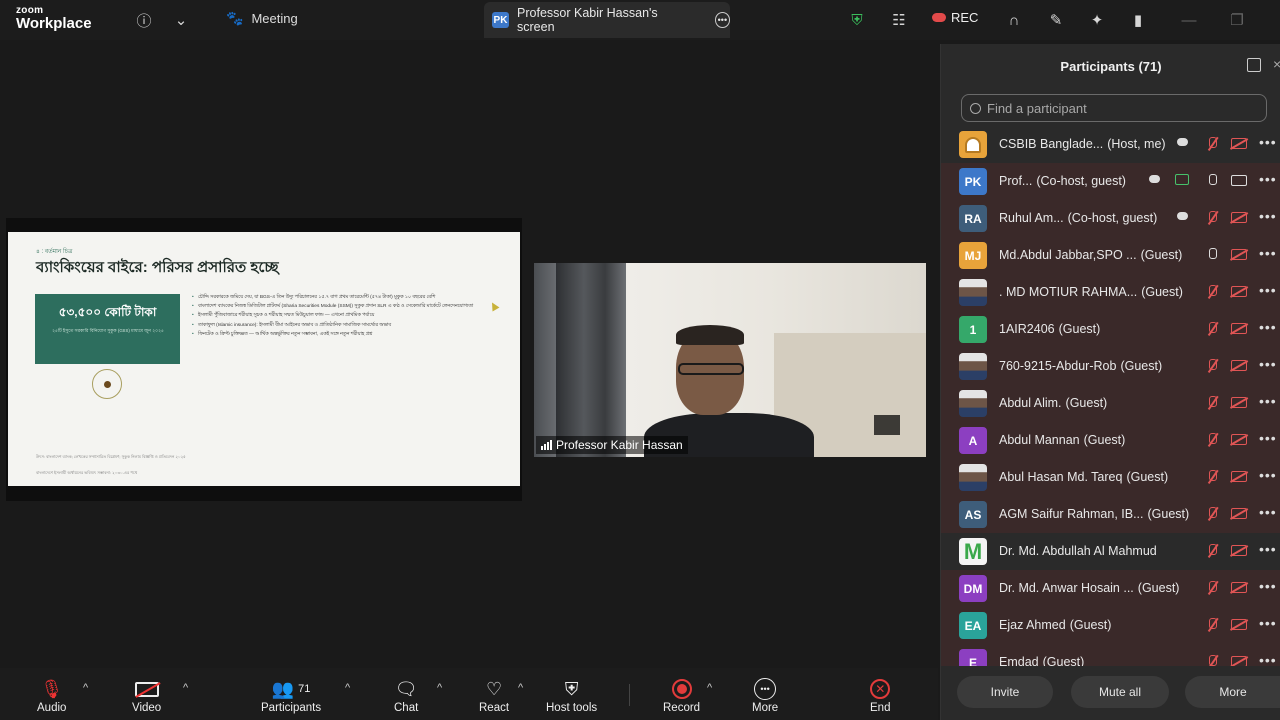 This screenshot has width=1280, height=720. What do you see at coordinates (1110, 292) in the screenshot?
I see `participant-row: . MD MOTIUR RAHMA... (Guest) •••` at bounding box center [1110, 292].